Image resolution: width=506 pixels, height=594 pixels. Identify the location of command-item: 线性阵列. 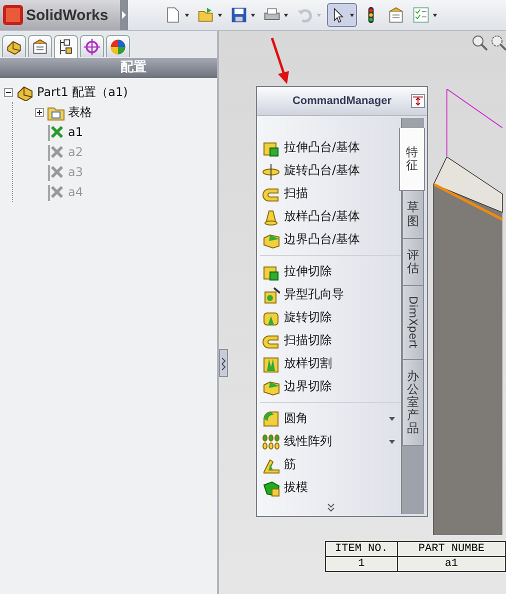
(308, 441).